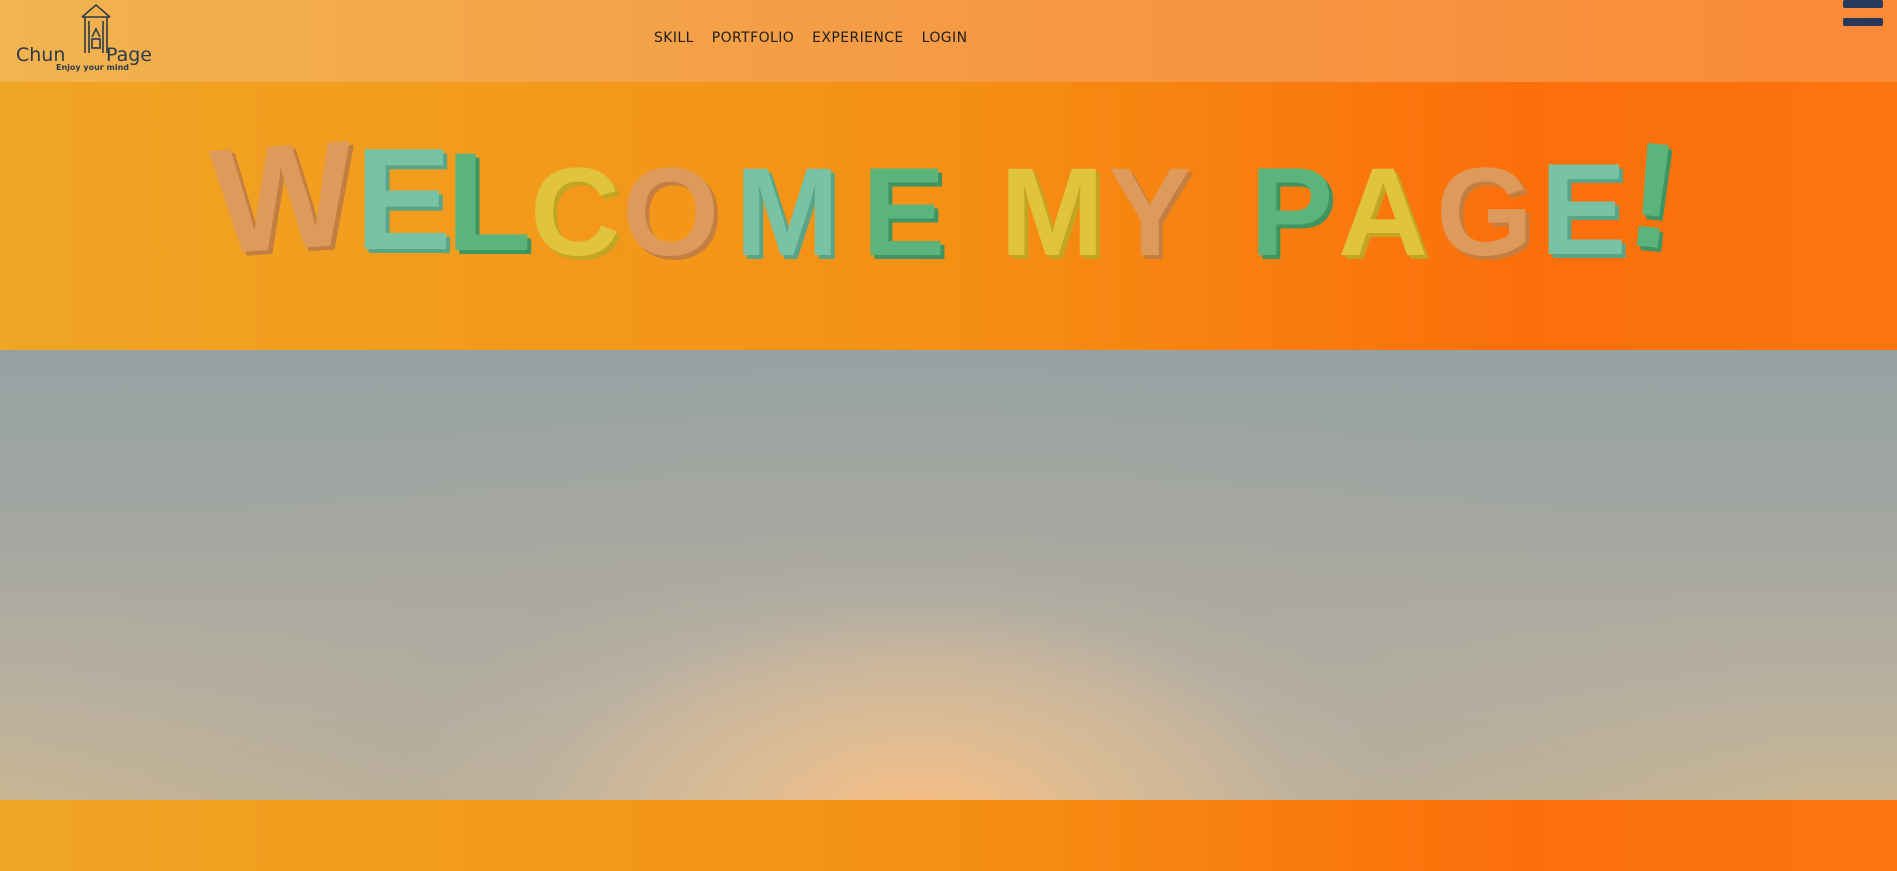  Describe the element at coordinates (403, 199) in the screenshot. I see `welcome-letter-e: E` at that location.